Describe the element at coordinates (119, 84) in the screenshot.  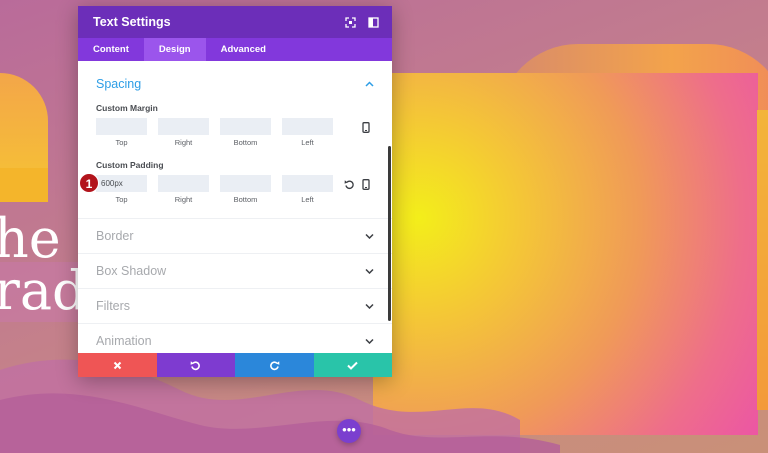
I see `section-title-spacing: Spacing` at that location.